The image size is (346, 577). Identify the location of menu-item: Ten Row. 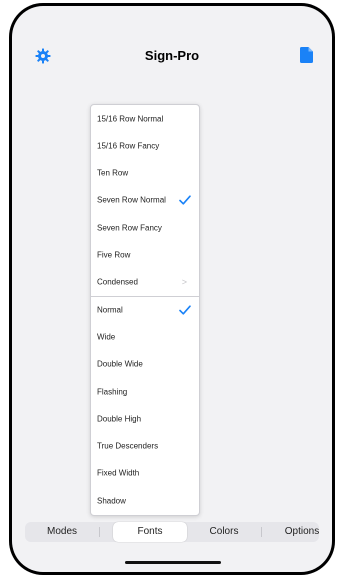
(145, 173).